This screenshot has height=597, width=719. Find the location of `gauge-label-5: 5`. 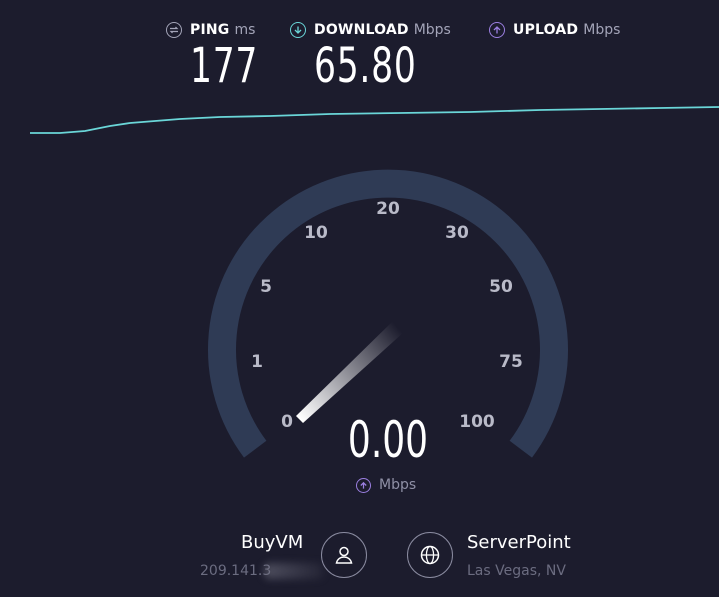

gauge-label-5: 5 is located at coordinates (266, 287).